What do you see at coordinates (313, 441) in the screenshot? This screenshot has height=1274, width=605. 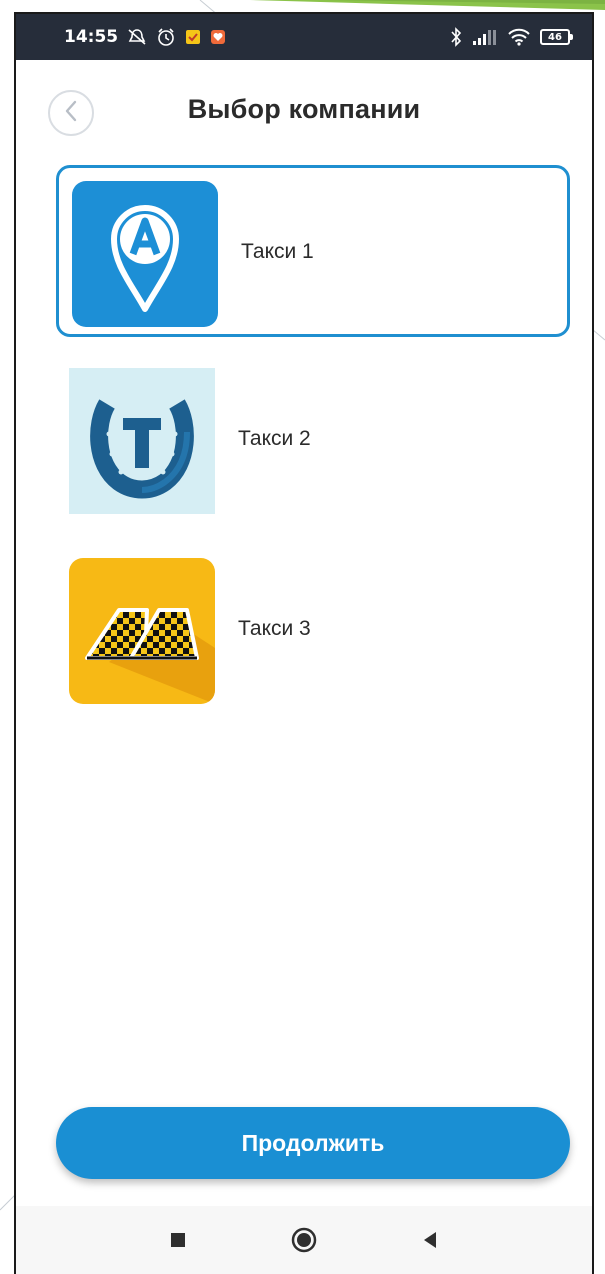 I see `company-item-taxi-2: Такси 2` at bounding box center [313, 441].